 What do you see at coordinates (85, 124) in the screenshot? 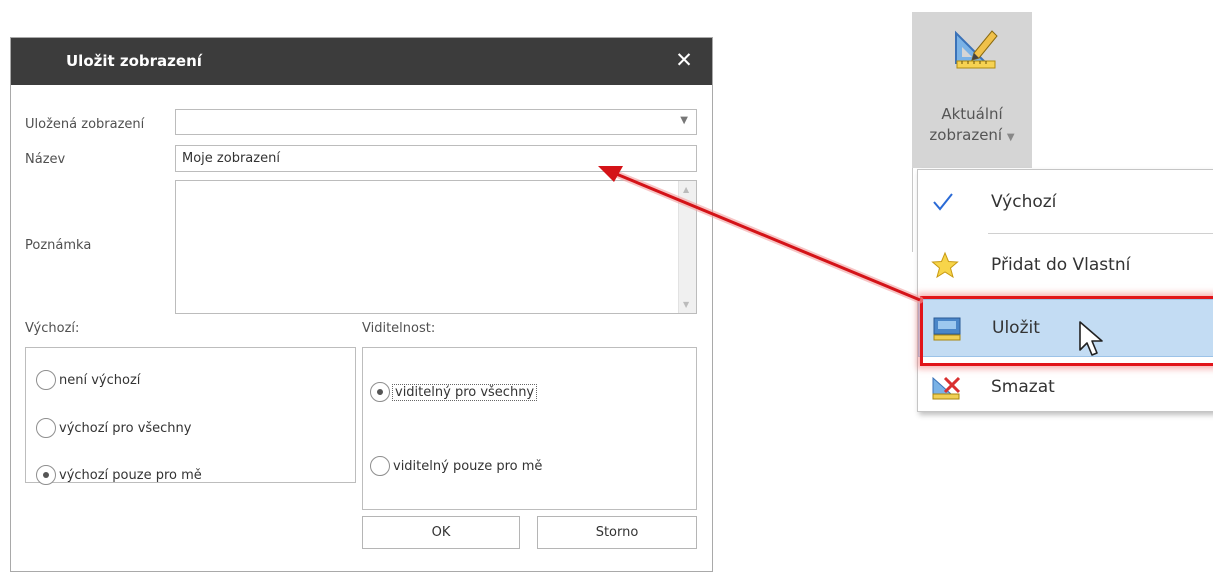
I see `saved-views-label: Uložená zobrazení` at bounding box center [85, 124].